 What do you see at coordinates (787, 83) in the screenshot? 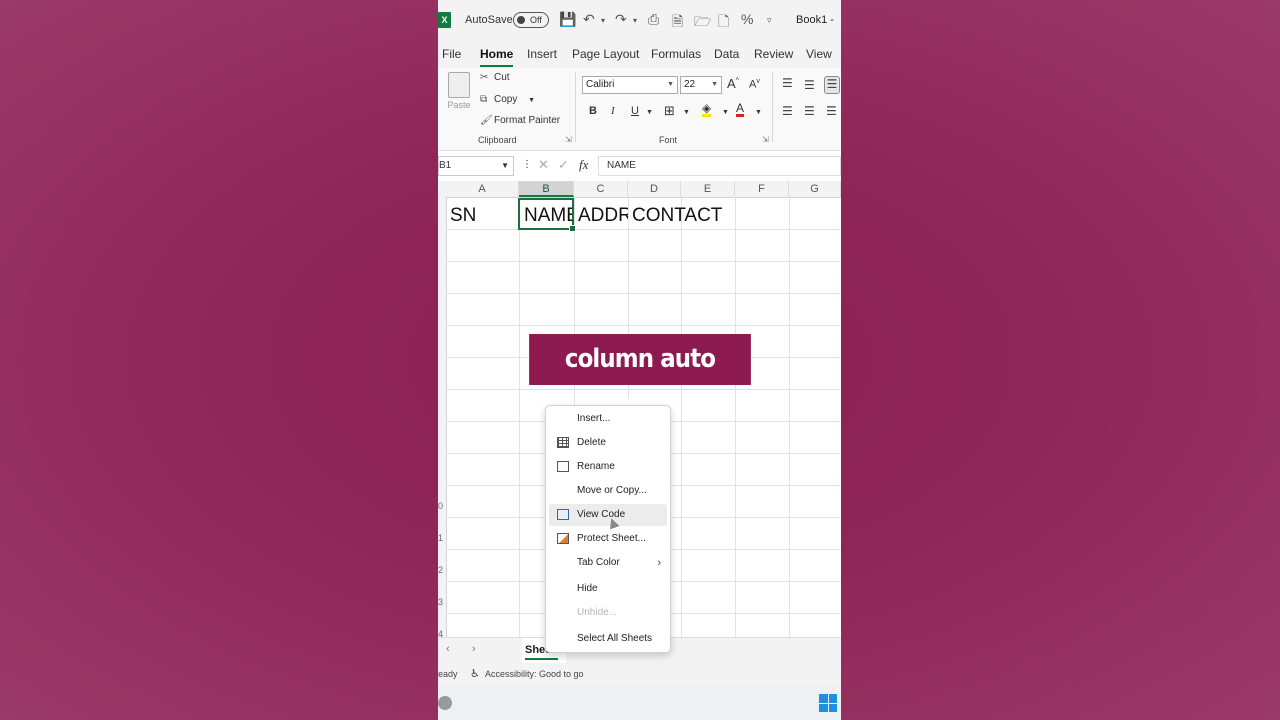
I see `align-top-icon: ☰` at bounding box center [787, 83].